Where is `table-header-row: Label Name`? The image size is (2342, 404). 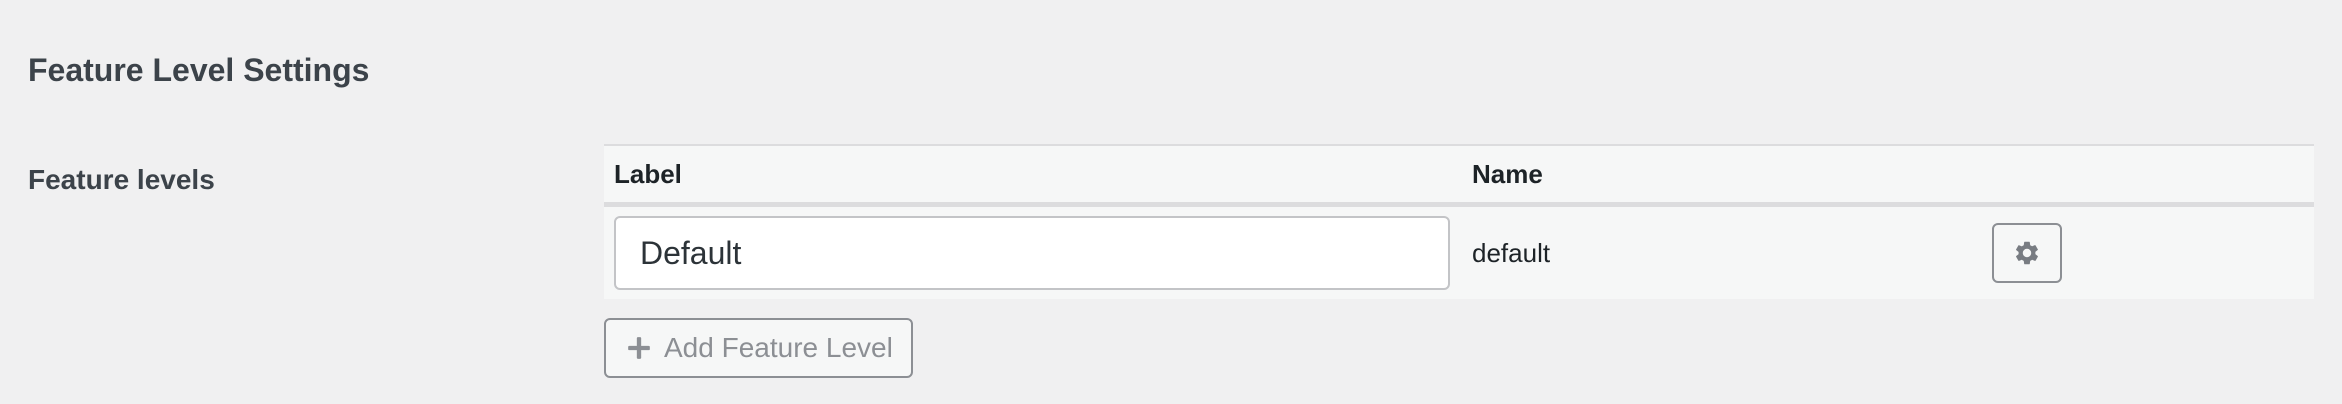 table-header-row: Label Name is located at coordinates (1459, 176).